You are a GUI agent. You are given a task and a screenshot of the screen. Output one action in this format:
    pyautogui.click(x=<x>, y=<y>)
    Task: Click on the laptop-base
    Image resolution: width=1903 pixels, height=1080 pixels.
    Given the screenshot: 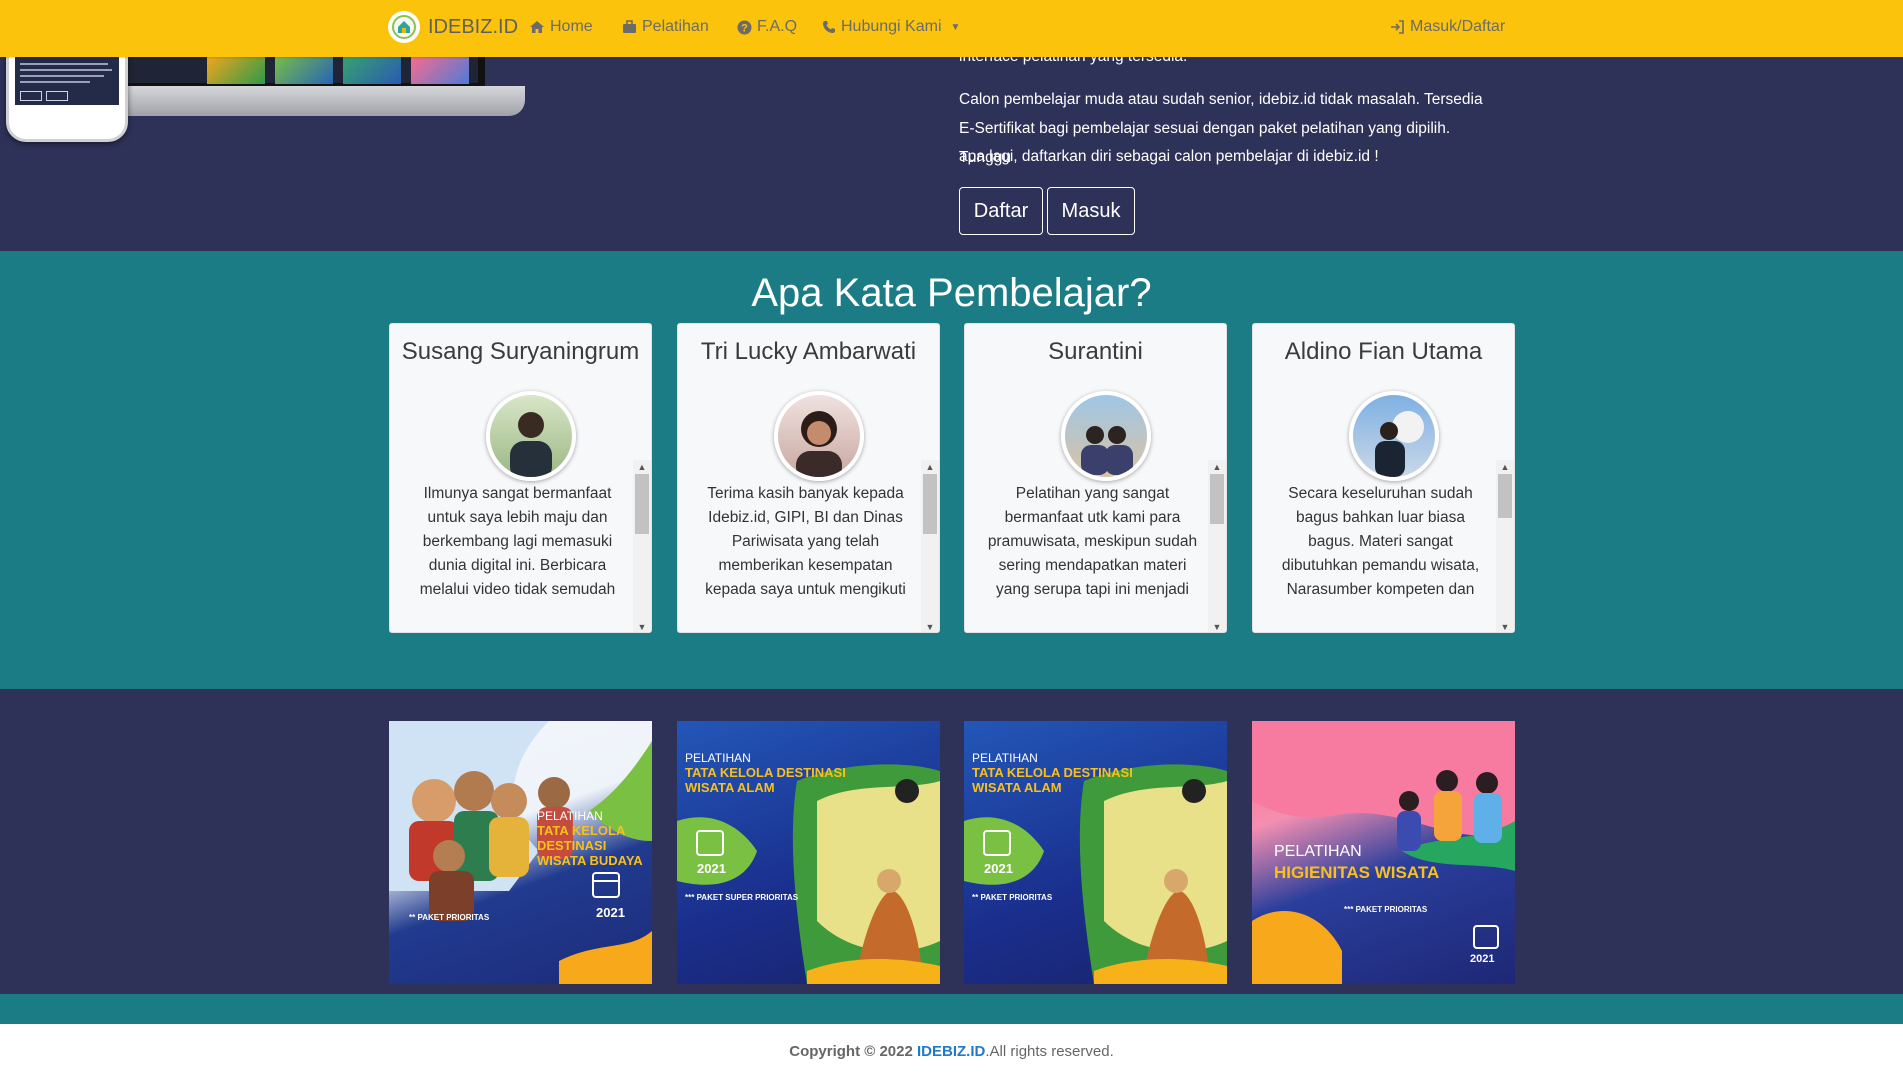 What is the action you would take?
    pyautogui.click(x=312, y=101)
    